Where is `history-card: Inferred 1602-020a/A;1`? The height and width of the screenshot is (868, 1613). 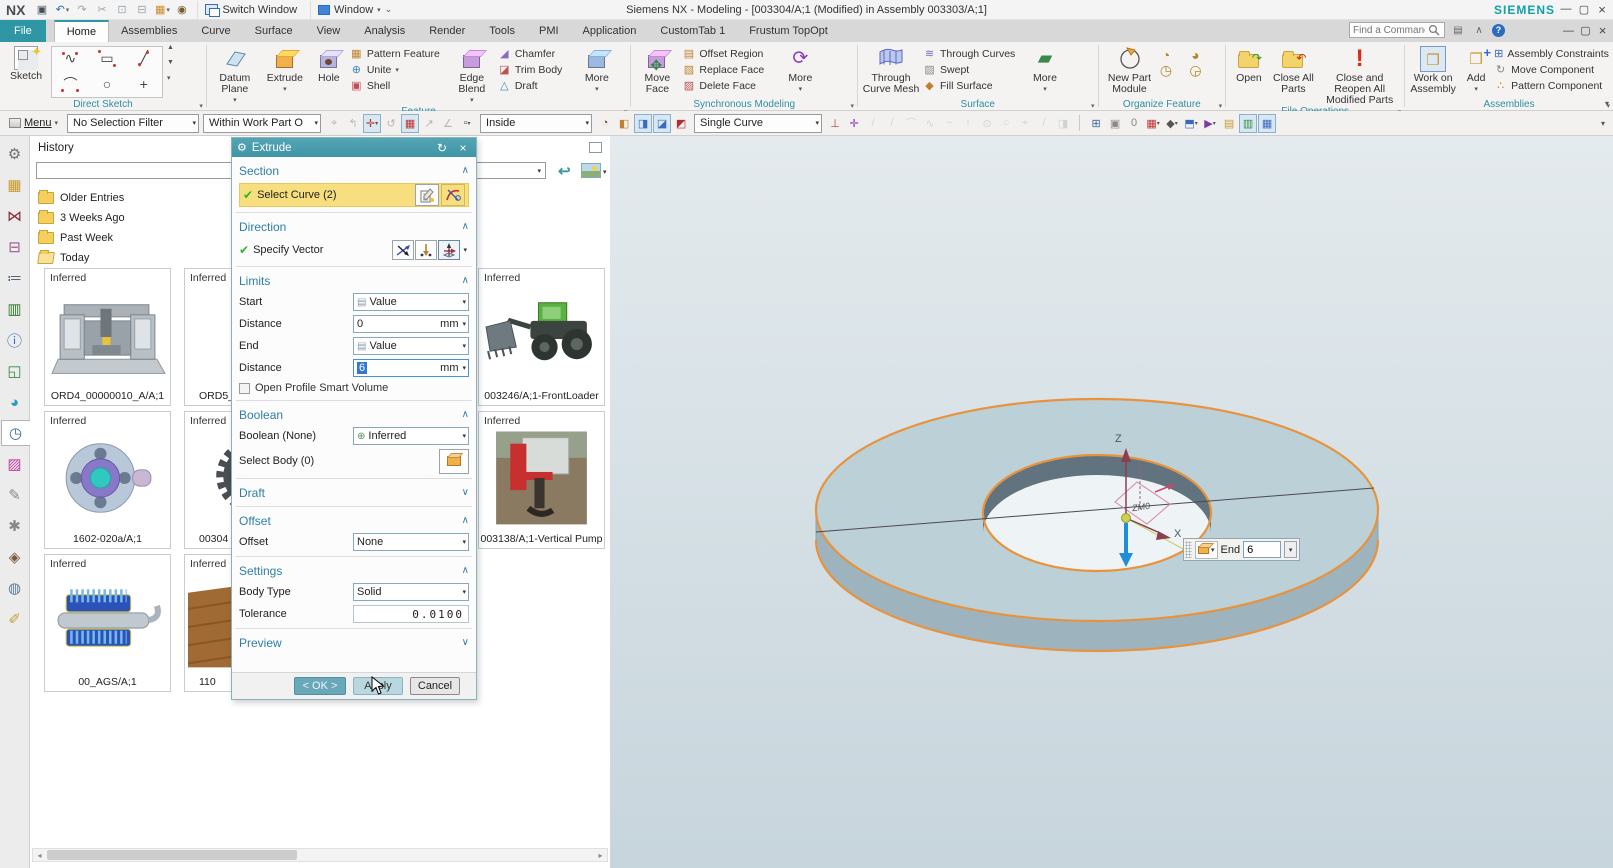 history-card: Inferred 1602-020a/A;1 is located at coordinates (107, 480).